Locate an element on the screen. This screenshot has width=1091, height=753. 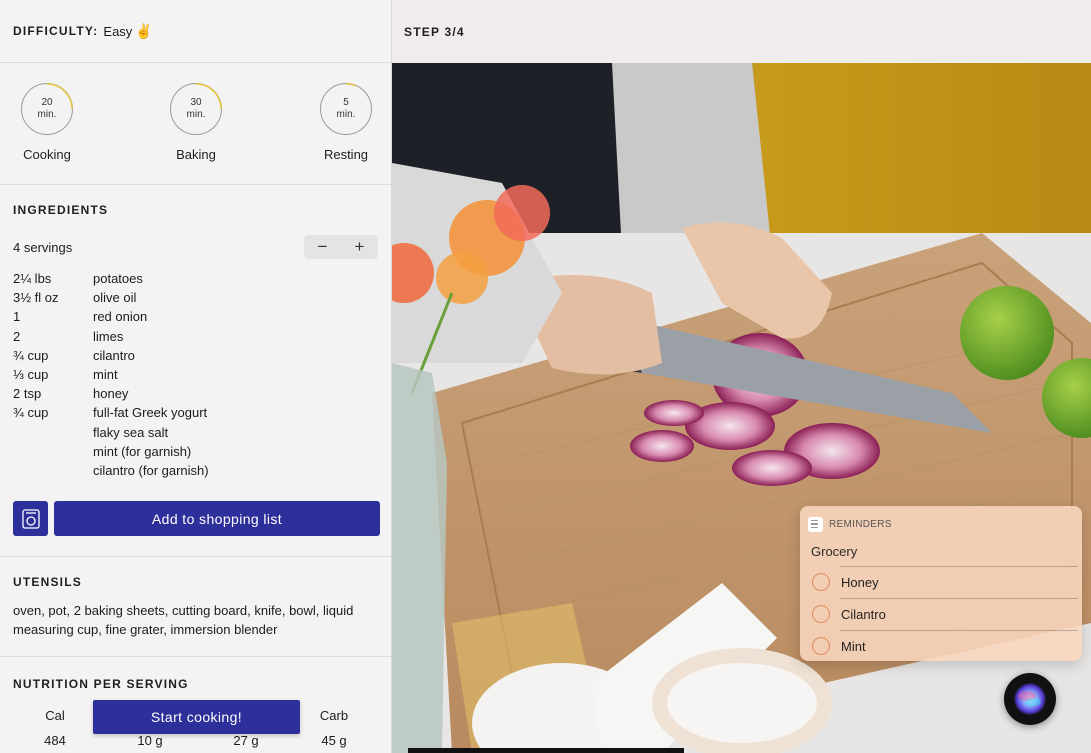
servings-stepper: − + is located at coordinates (341, 247).